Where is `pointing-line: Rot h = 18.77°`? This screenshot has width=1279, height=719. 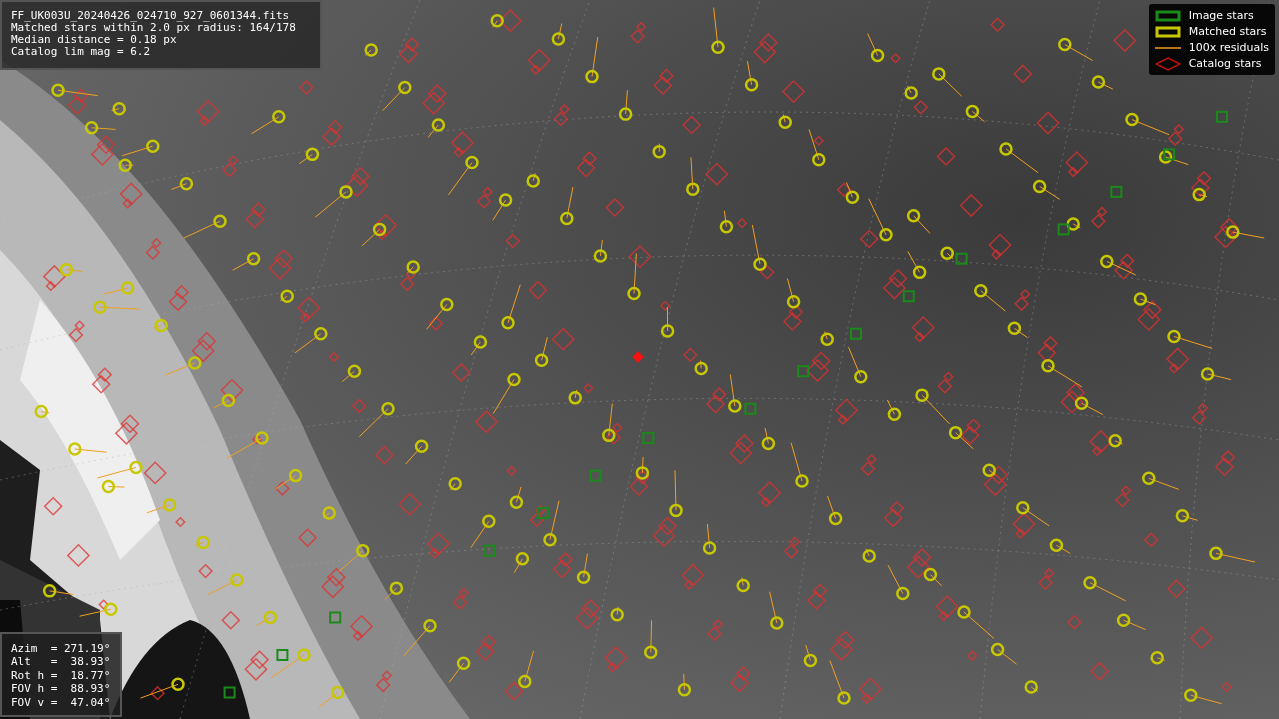 pointing-line: Rot h = 18.77° is located at coordinates (61, 675).